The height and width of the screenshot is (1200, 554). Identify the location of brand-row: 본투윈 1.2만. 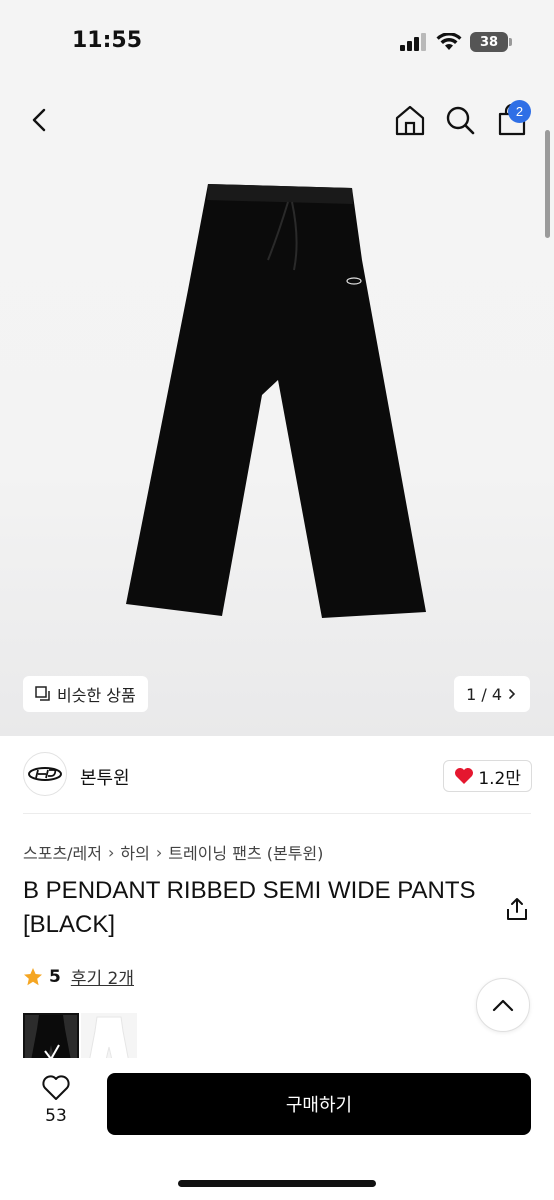
(277, 776).